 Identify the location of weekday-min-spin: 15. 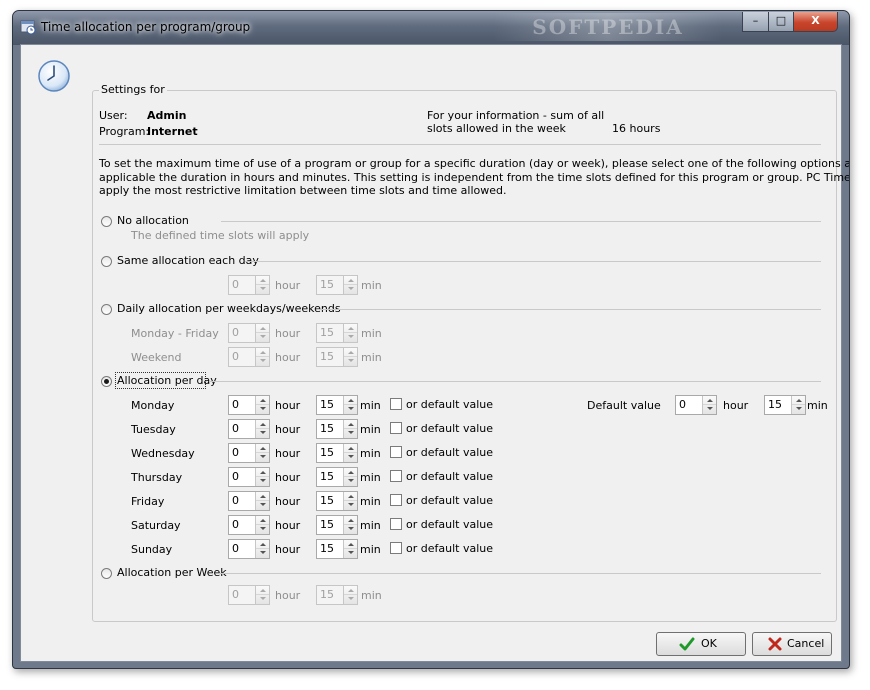
(337, 333).